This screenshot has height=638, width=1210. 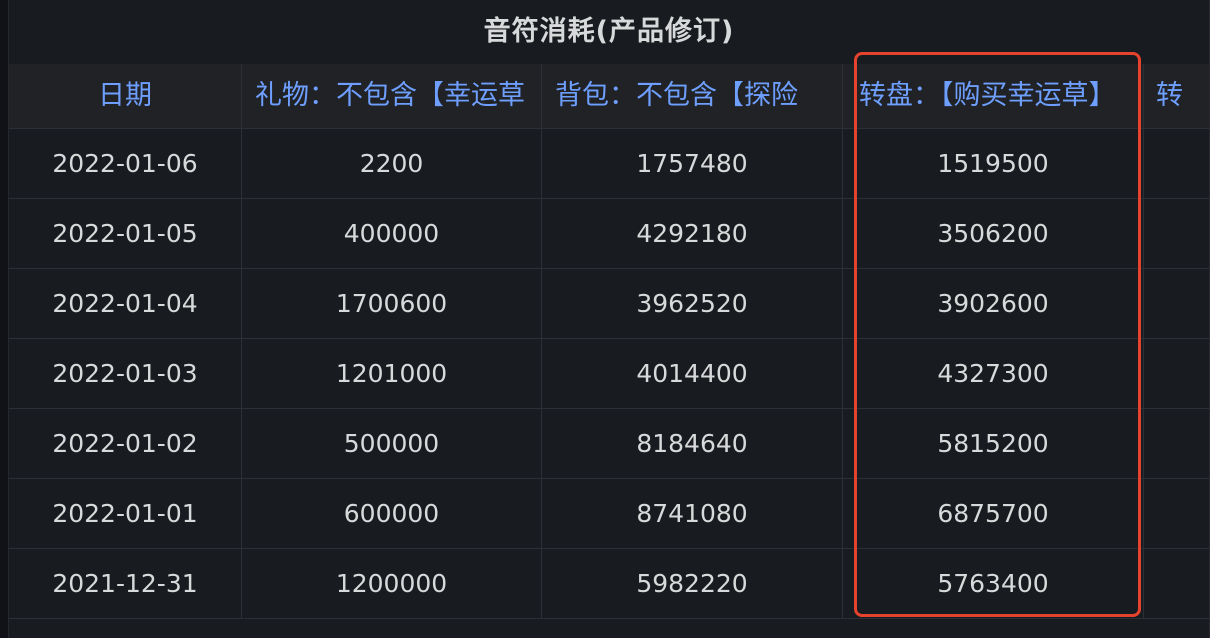 What do you see at coordinates (392, 96) in the screenshot?
I see `column-header-gift: 礼物：不包含【幸运草` at bounding box center [392, 96].